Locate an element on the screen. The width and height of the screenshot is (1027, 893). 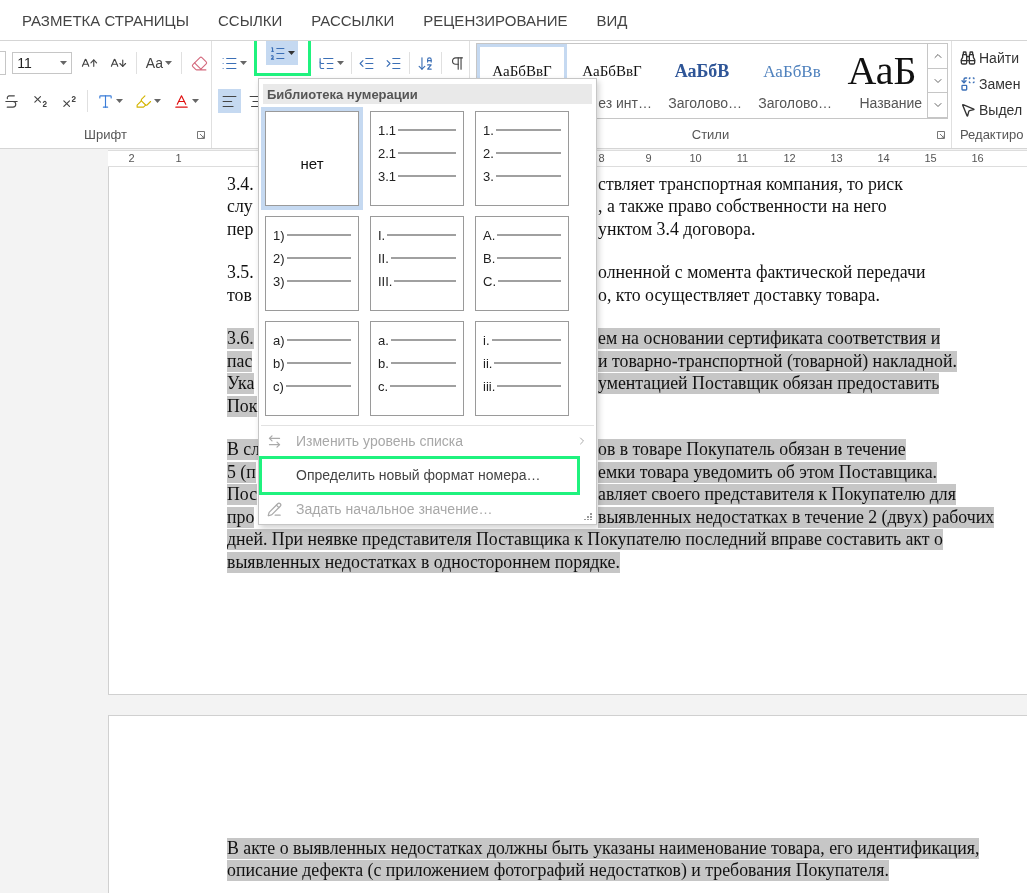
document-text: 5 (п is located at coordinates (241, 472).